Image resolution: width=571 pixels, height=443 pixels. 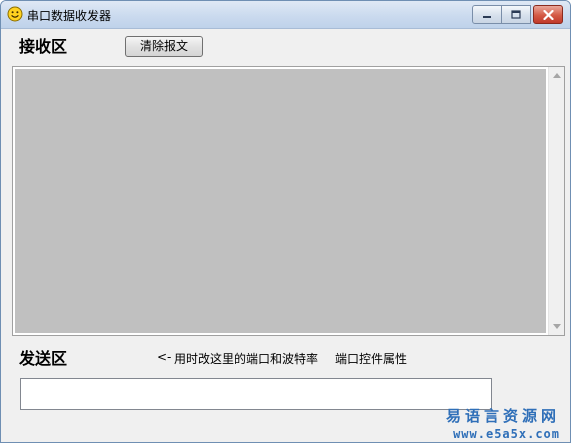 I want to click on maximize-button, so click(x=516, y=14).